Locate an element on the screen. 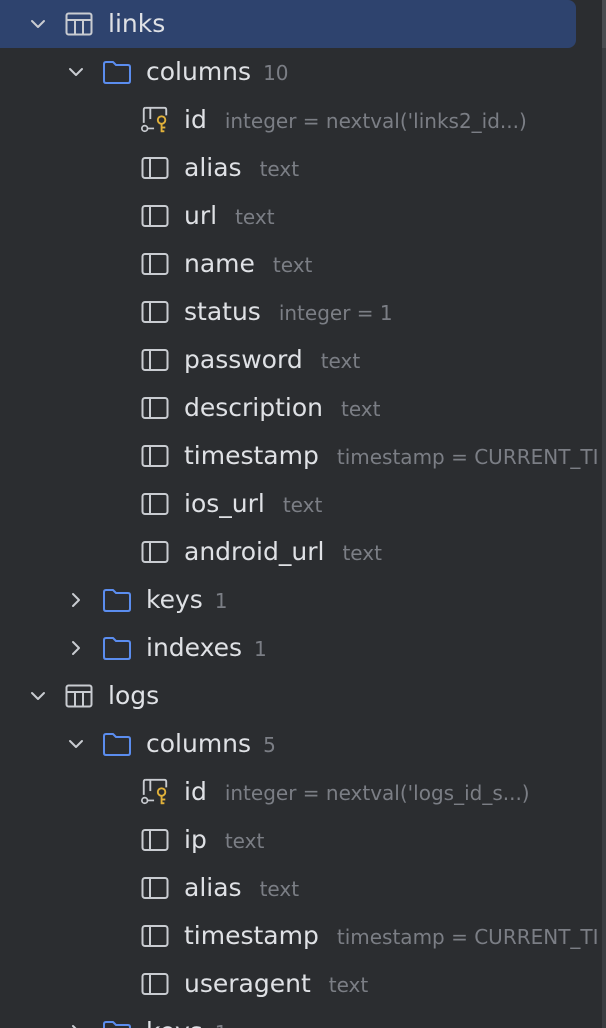  tree-row-column: description text is located at coordinates (303, 408).